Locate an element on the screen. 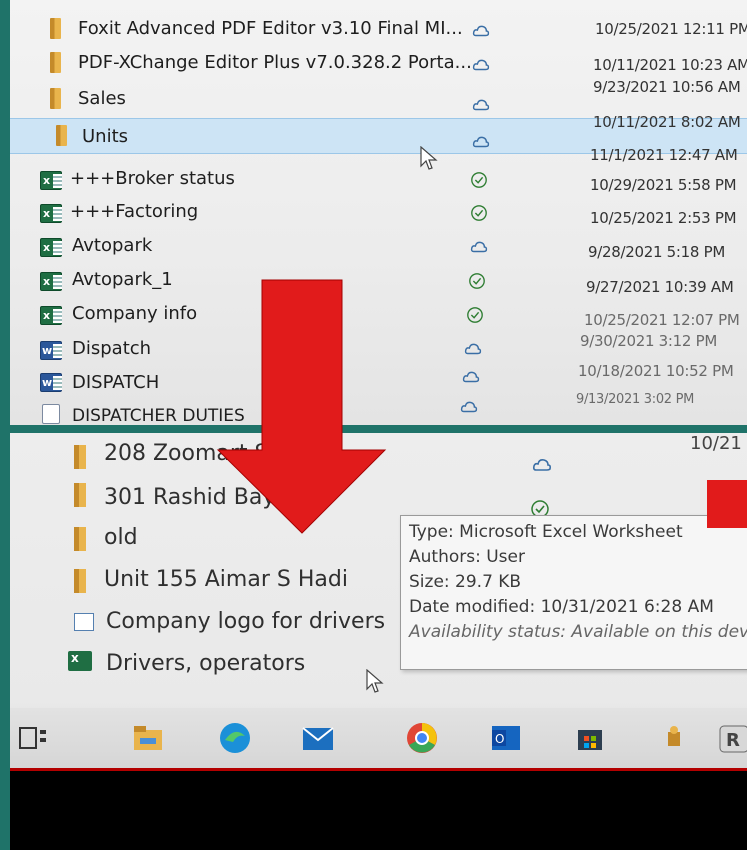  list-item: x Avtopark_1 9/27/2021 10:39 AM is located at coordinates (378, 283).